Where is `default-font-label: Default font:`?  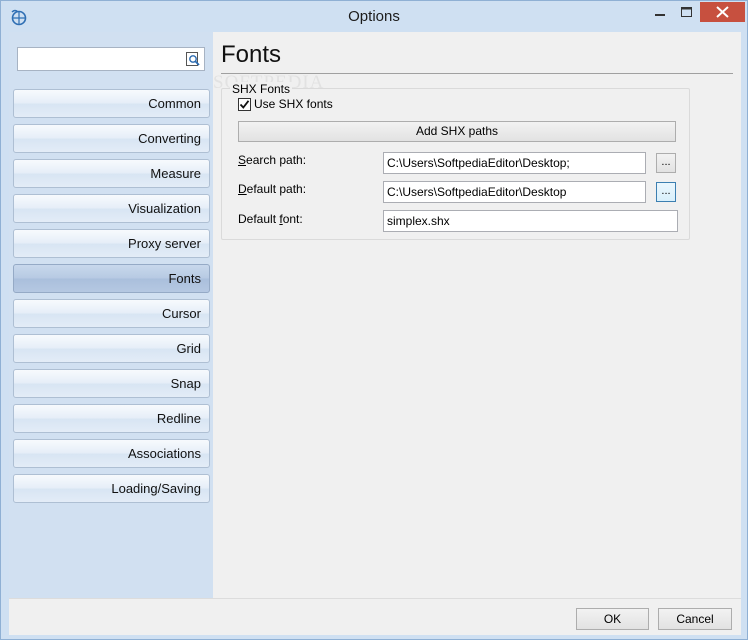
default-font-label: Default font: is located at coordinates (270, 219).